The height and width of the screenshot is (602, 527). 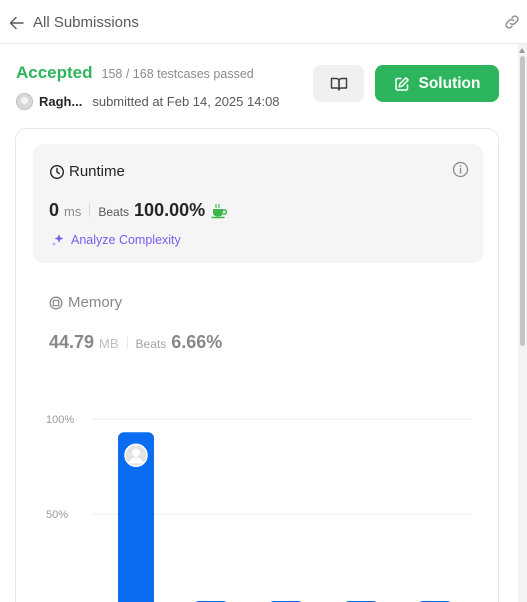 I want to click on link-icon, so click(x=512, y=22).